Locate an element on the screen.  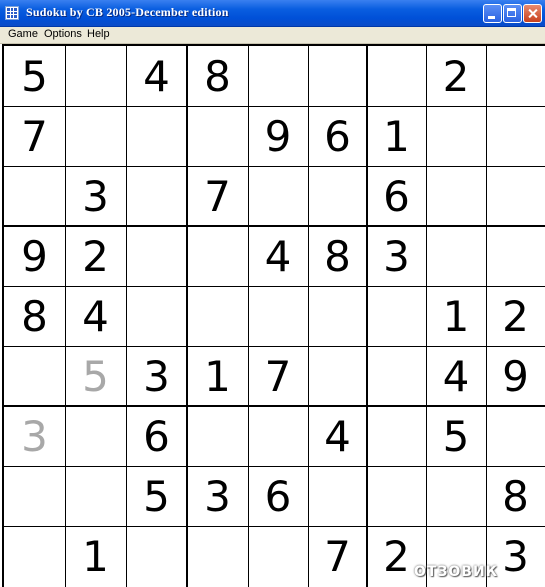
maximize-button is located at coordinates (512, 13).